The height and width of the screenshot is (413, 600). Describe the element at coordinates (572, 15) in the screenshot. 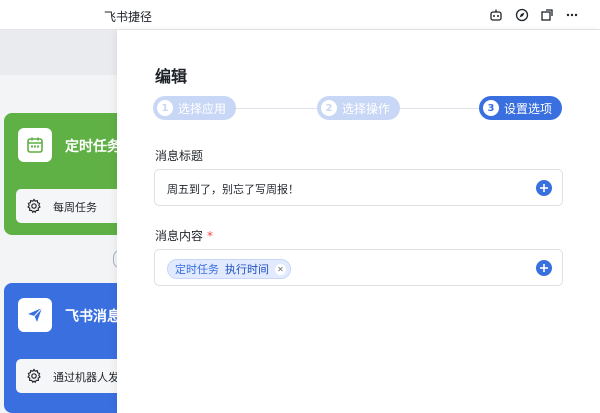

I see `more-icon` at that location.